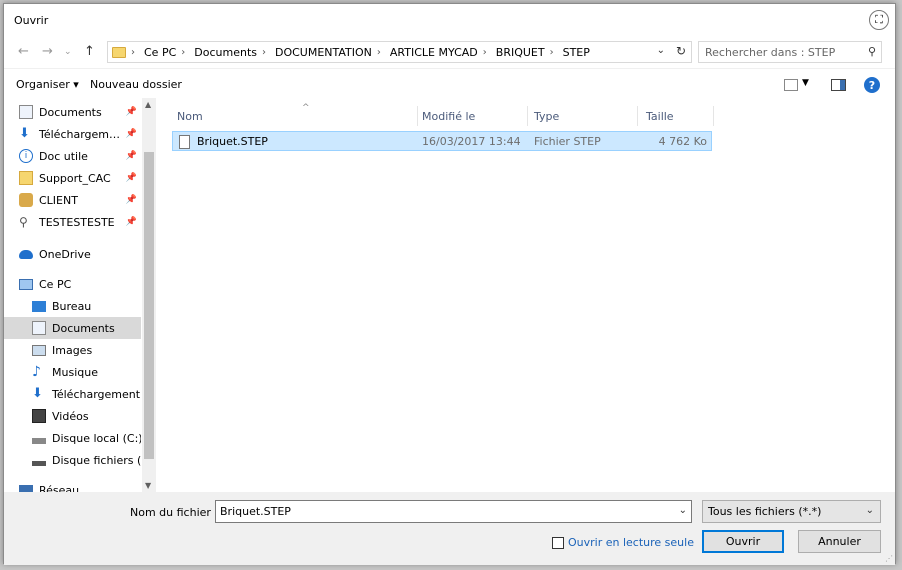 The height and width of the screenshot is (570, 902). I want to click on search-input: Rechercher dans : STEP ⚲, so click(790, 52).